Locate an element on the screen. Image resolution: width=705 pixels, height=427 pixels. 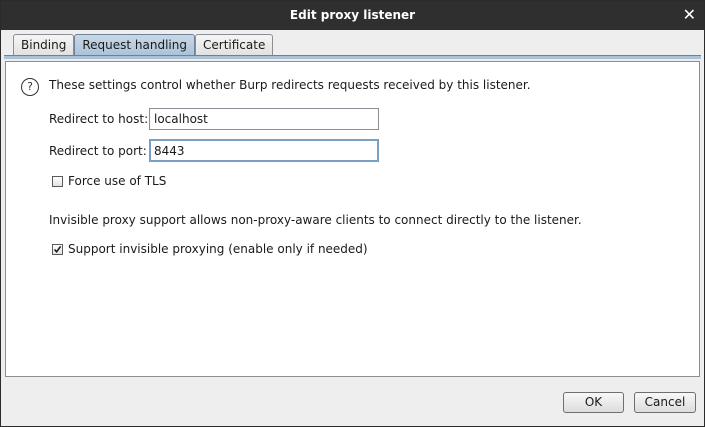
ok-button: OK is located at coordinates (593, 402).